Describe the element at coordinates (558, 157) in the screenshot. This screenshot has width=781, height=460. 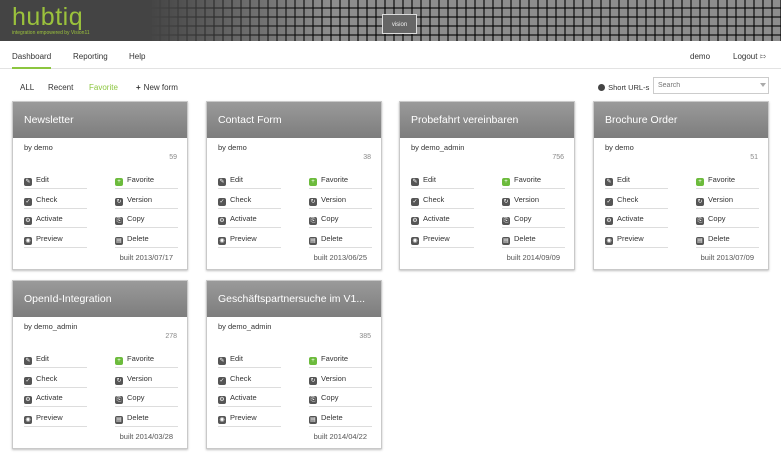
I see `card-submission-count: 756` at that location.